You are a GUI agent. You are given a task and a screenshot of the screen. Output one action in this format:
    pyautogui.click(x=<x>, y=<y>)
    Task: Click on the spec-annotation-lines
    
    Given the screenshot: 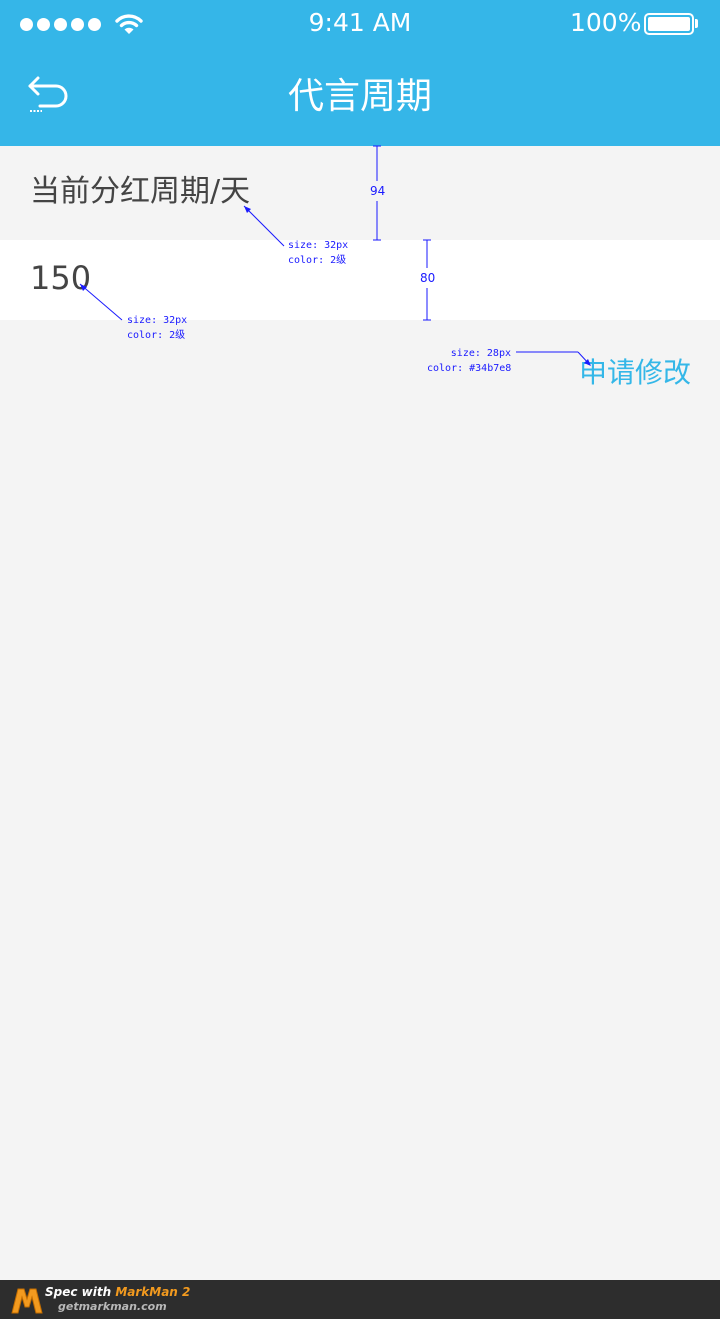 What is the action you would take?
    pyautogui.click(x=335, y=255)
    